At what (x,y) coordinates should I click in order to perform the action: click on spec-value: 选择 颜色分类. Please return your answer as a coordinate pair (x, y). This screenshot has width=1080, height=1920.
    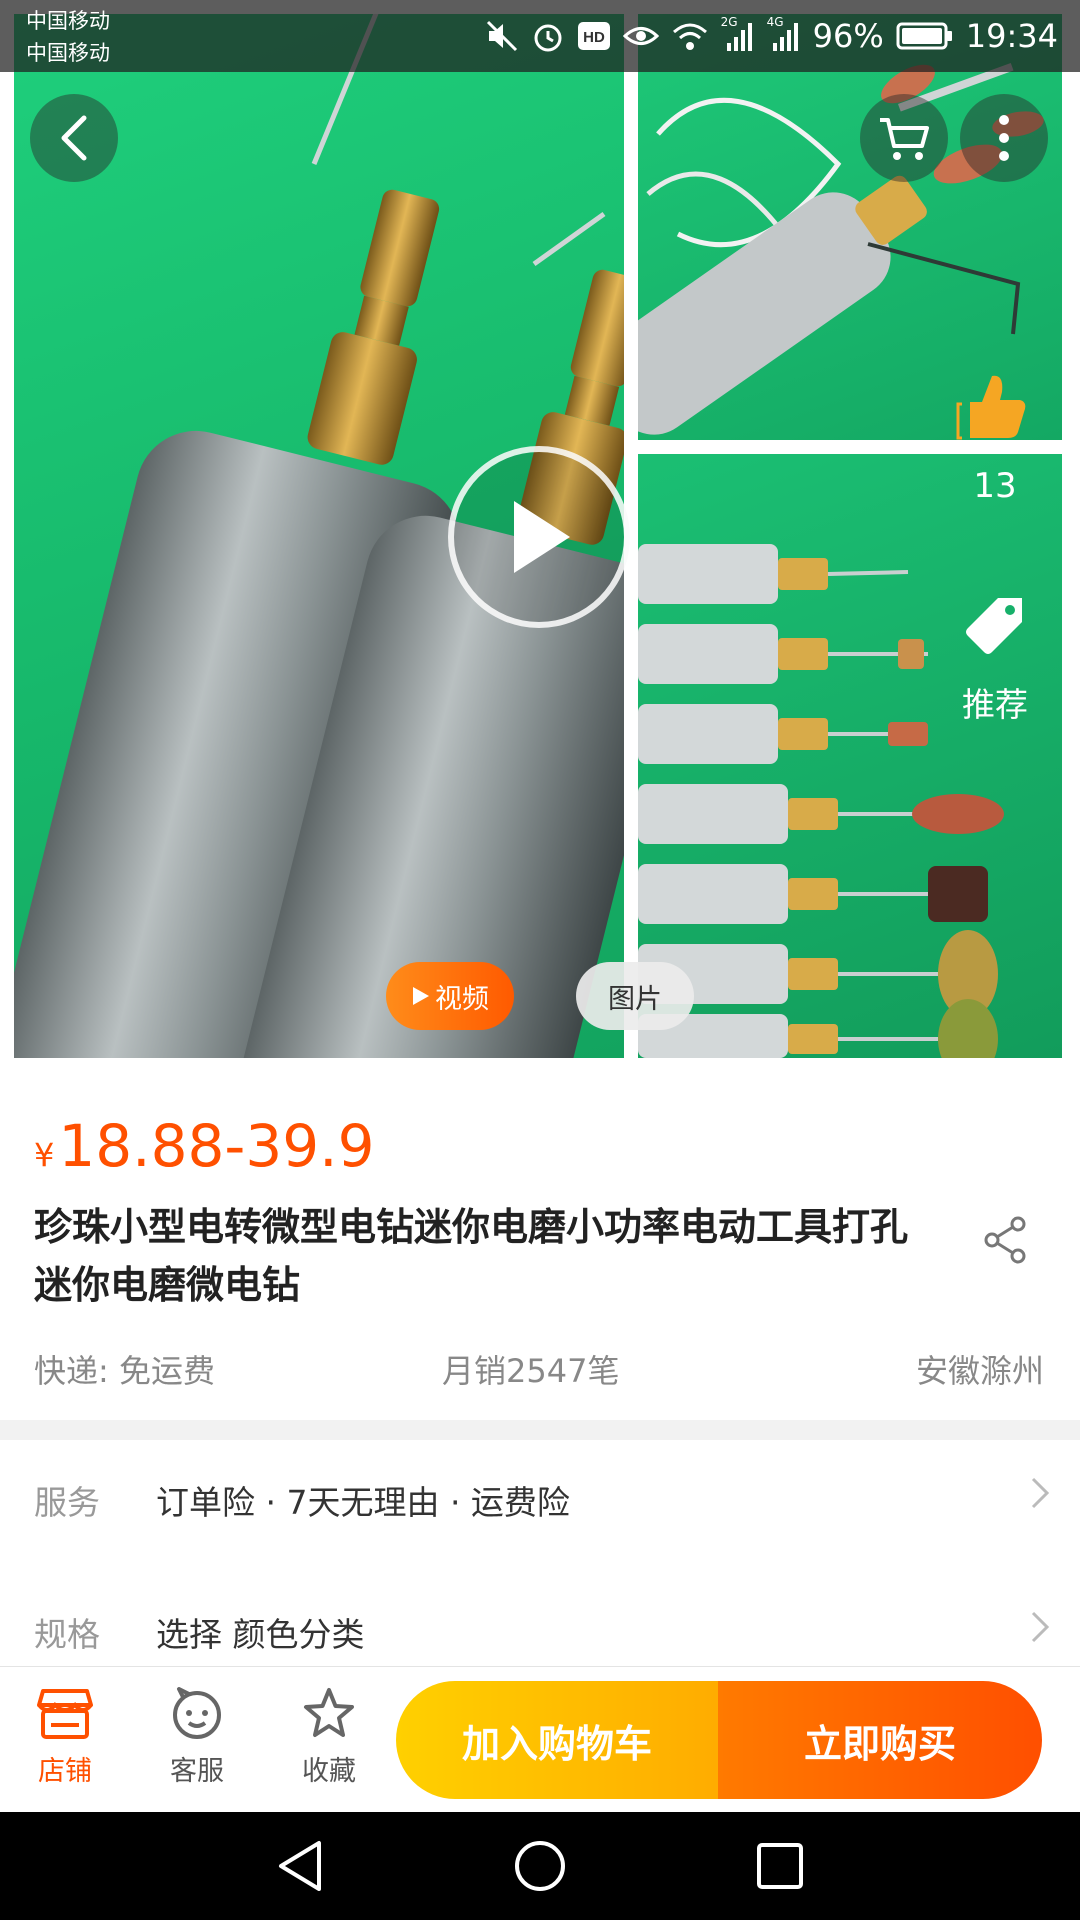
    Looking at the image, I should click on (260, 1634).